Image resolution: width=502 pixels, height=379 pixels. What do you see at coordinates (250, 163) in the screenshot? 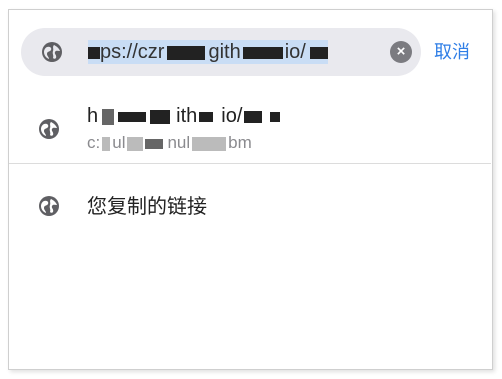
I see `divider` at bounding box center [250, 163].